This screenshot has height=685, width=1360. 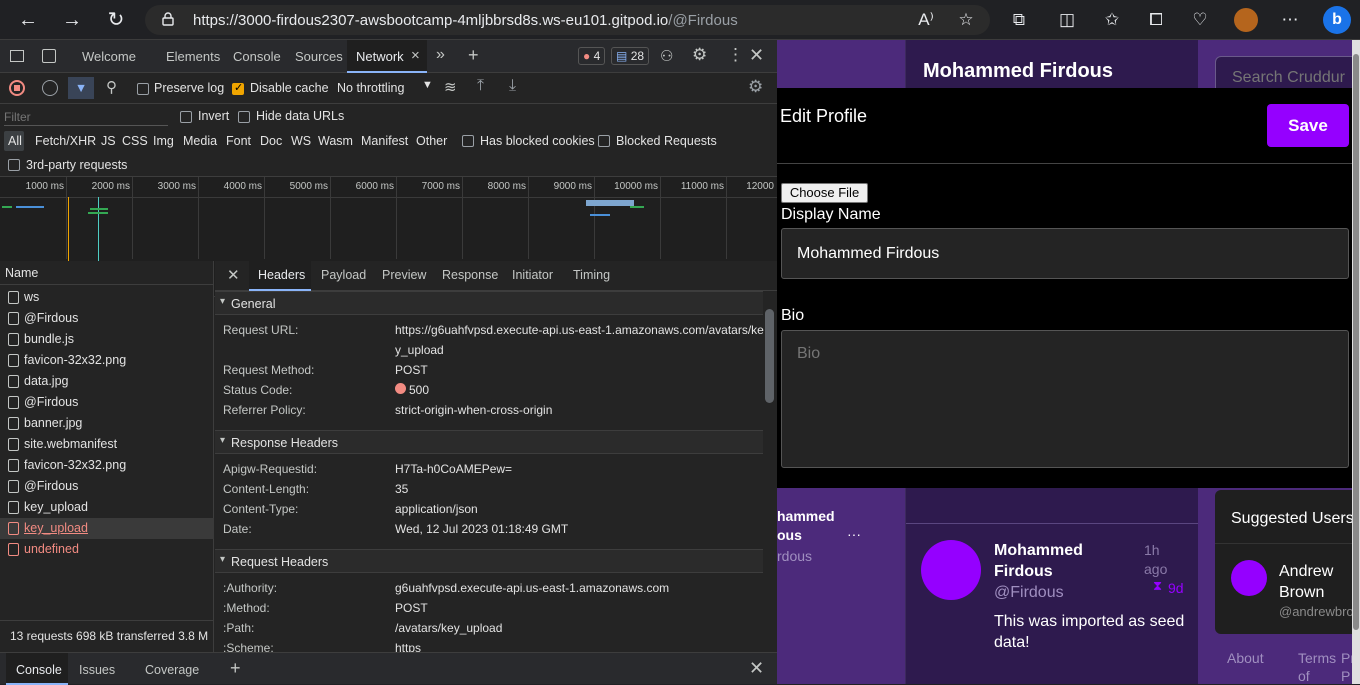 I want to click on filter-manifest: Manifest, so click(x=384, y=141).